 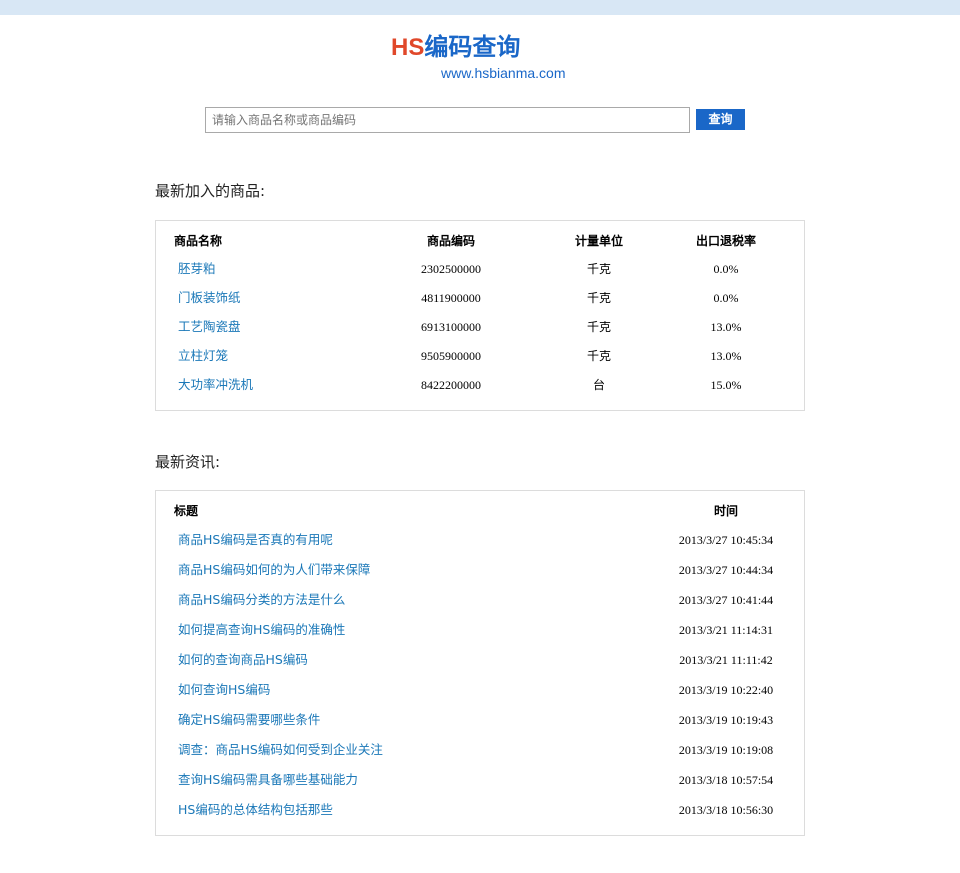 What do you see at coordinates (447, 120) in the screenshot?
I see `search-input` at bounding box center [447, 120].